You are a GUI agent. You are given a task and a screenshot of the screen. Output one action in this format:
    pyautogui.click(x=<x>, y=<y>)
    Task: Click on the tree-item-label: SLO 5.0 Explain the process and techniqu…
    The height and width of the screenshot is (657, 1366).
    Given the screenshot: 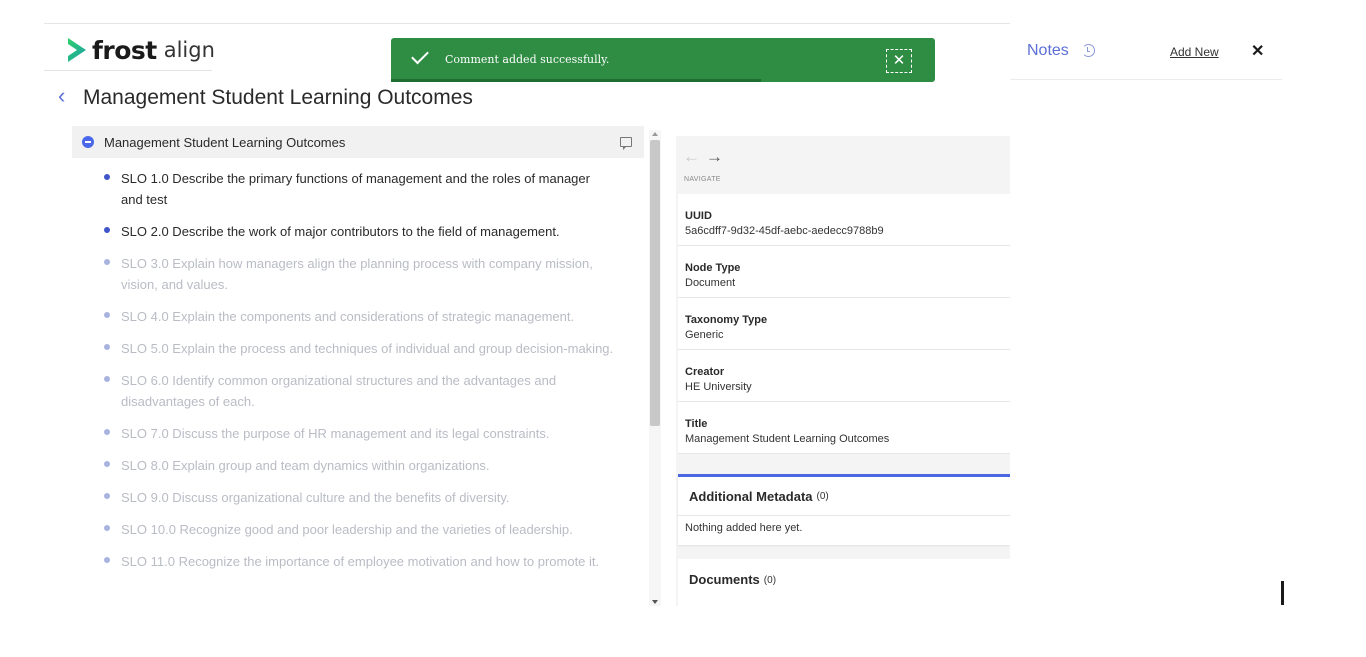 What is the action you would take?
    pyautogui.click(x=367, y=348)
    